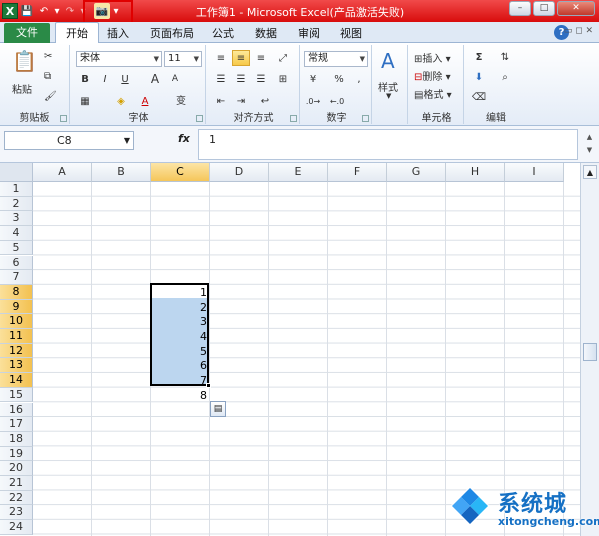 This screenshot has width=599, height=536. What do you see at coordinates (16, 263) in the screenshot?
I see `row-header-6: 6` at bounding box center [16, 263].